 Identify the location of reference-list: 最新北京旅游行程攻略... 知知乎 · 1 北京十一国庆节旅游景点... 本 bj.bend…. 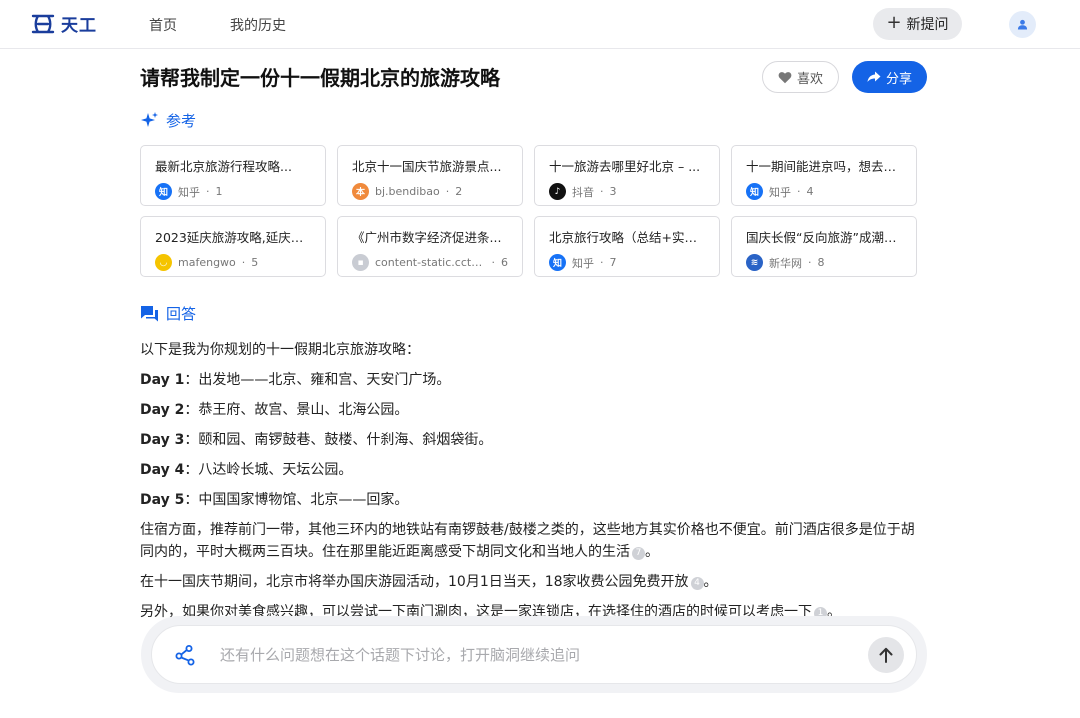
(533, 211).